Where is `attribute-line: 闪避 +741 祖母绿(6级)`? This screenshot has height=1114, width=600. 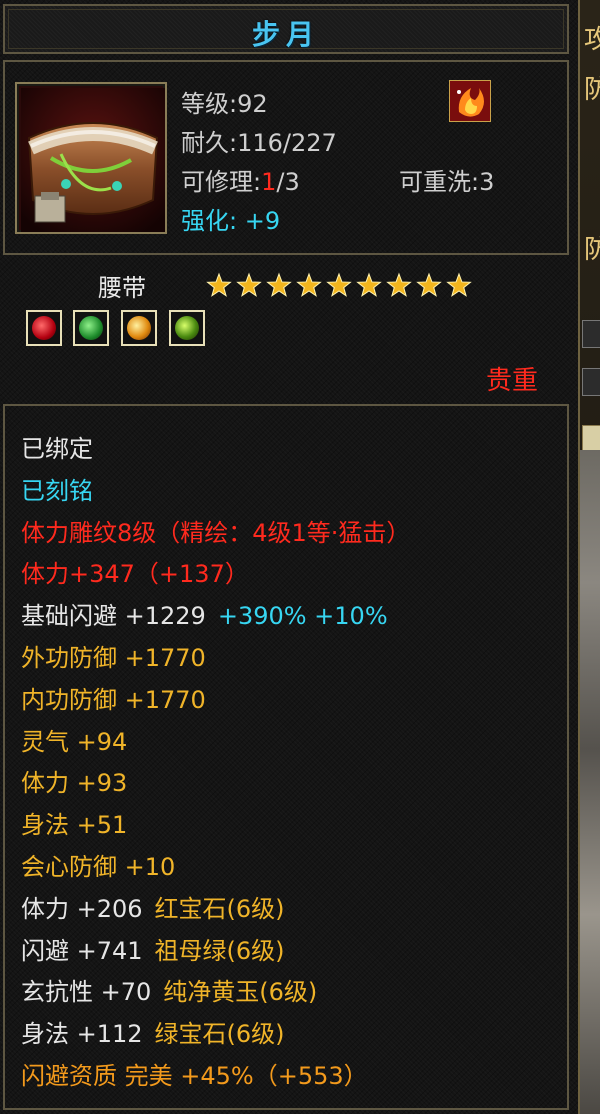 attribute-line: 闪避 +741 祖母绿(6级) is located at coordinates (153, 951).